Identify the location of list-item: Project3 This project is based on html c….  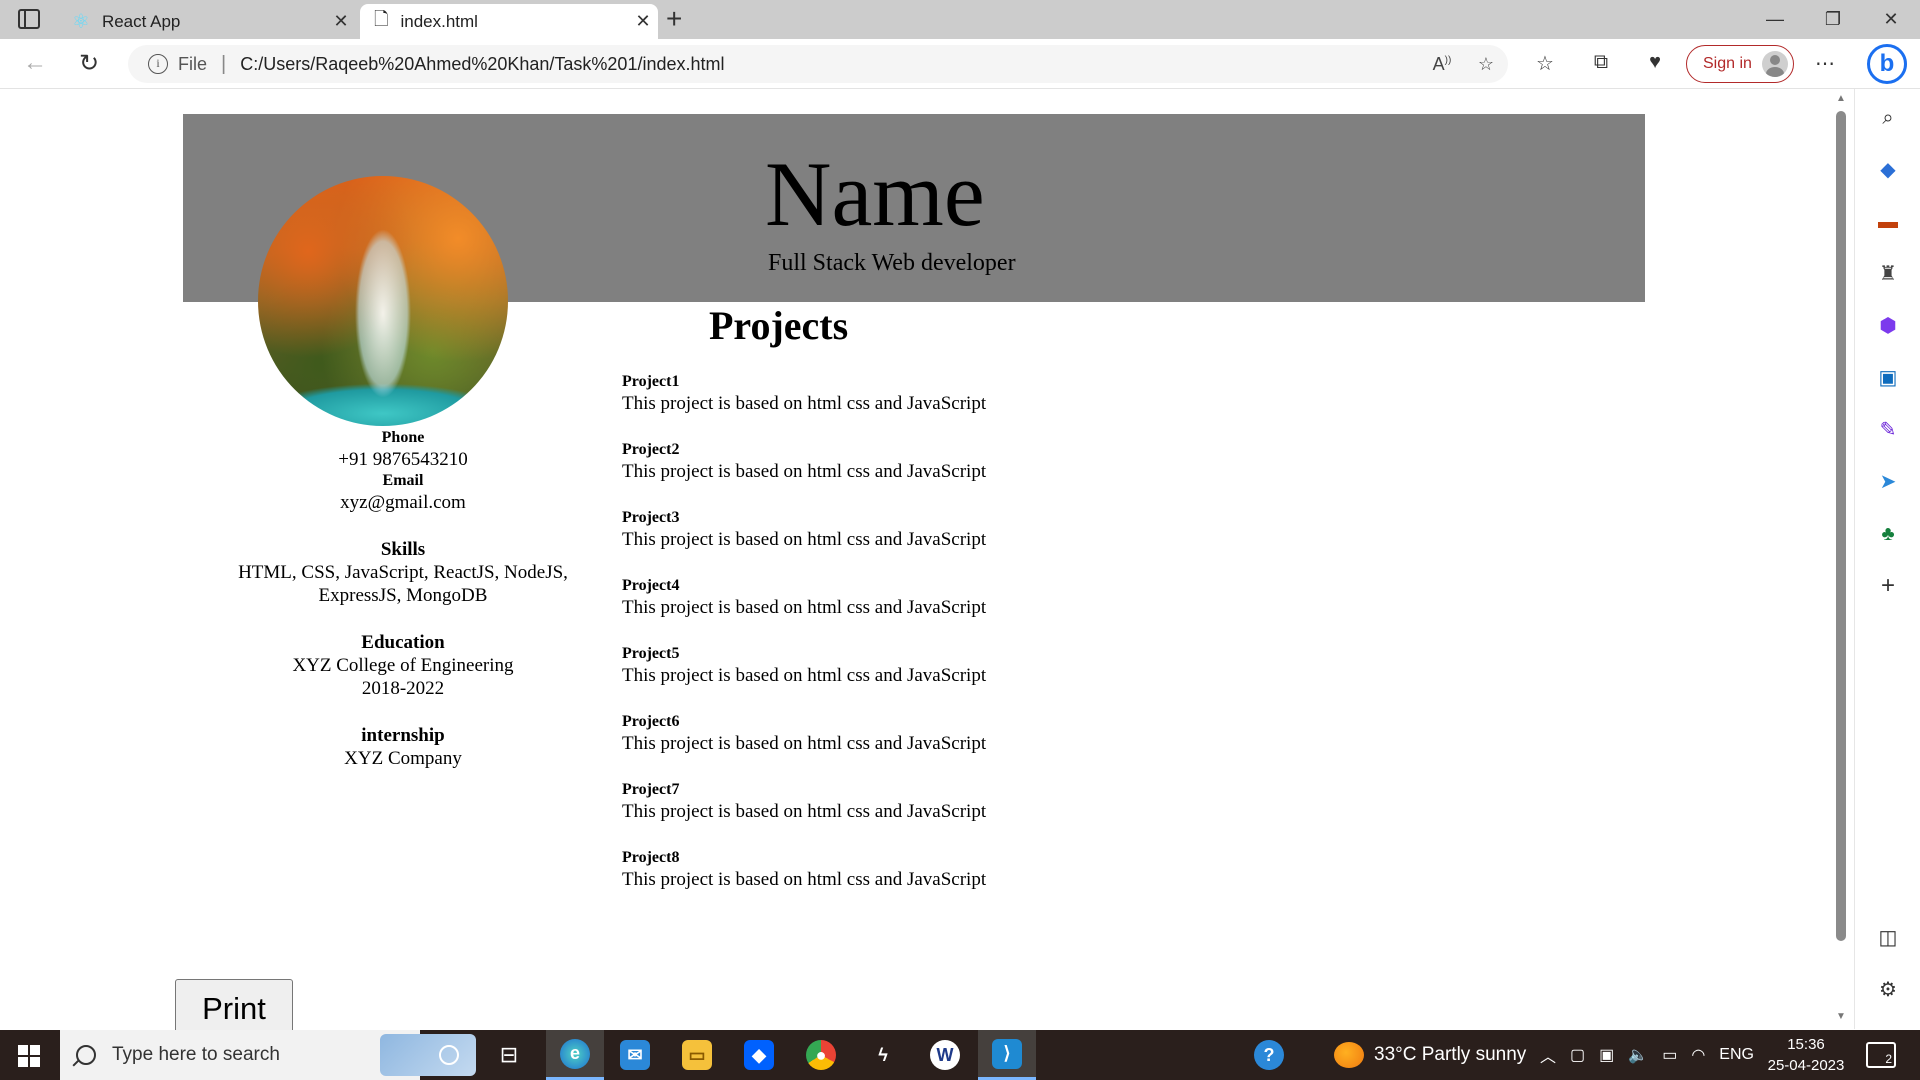
(972, 542).